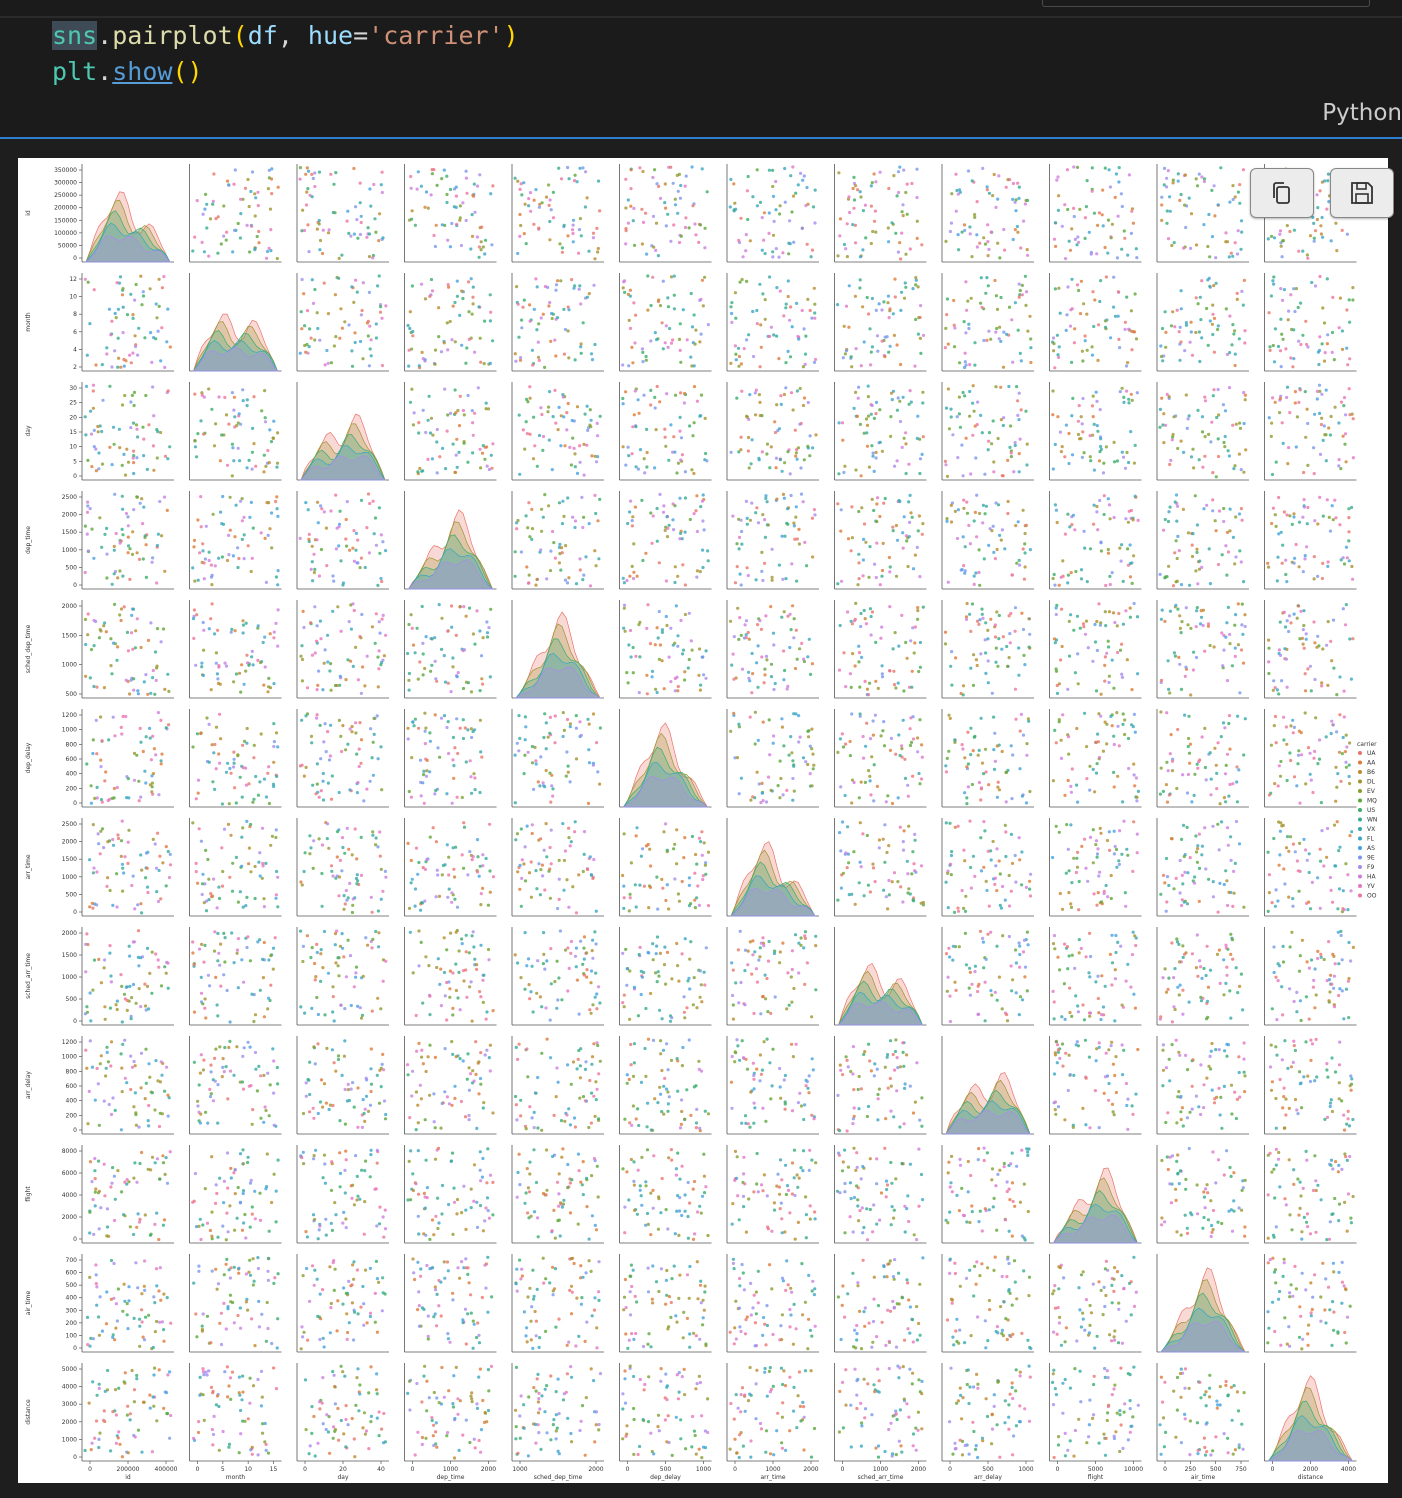 The height and width of the screenshot is (1498, 1402). I want to click on y-tick-label: 1000, so click(69, 665).